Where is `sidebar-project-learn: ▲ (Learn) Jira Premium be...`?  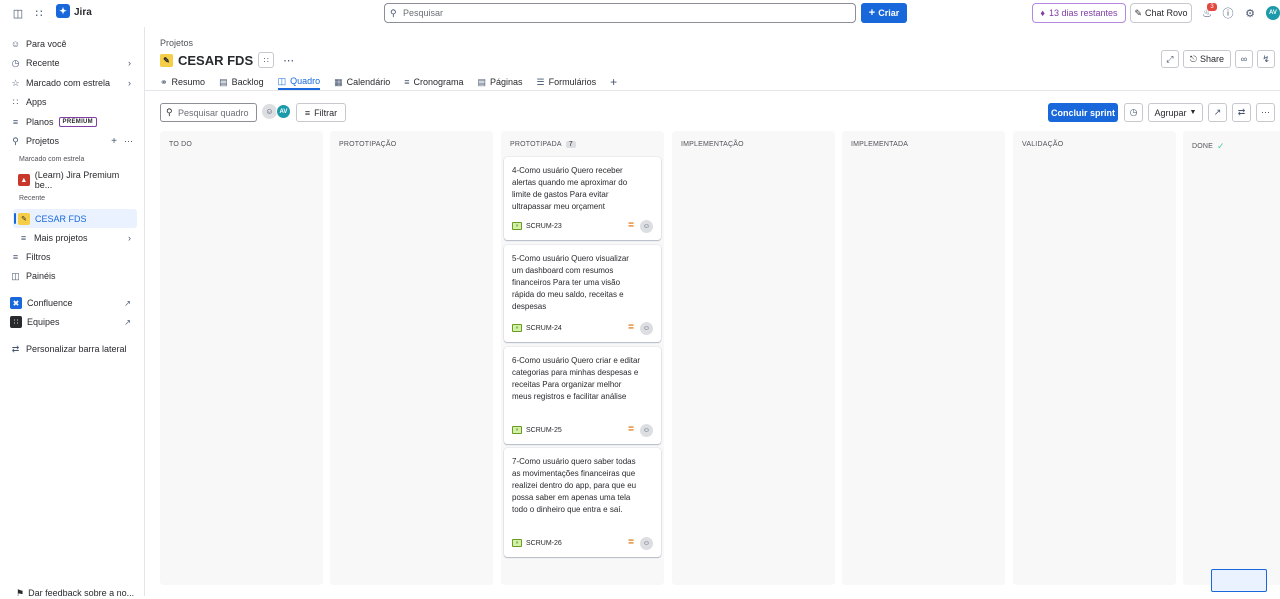
sidebar-project-learn: ▲ (Learn) Jira Premium be... is located at coordinates (77, 180).